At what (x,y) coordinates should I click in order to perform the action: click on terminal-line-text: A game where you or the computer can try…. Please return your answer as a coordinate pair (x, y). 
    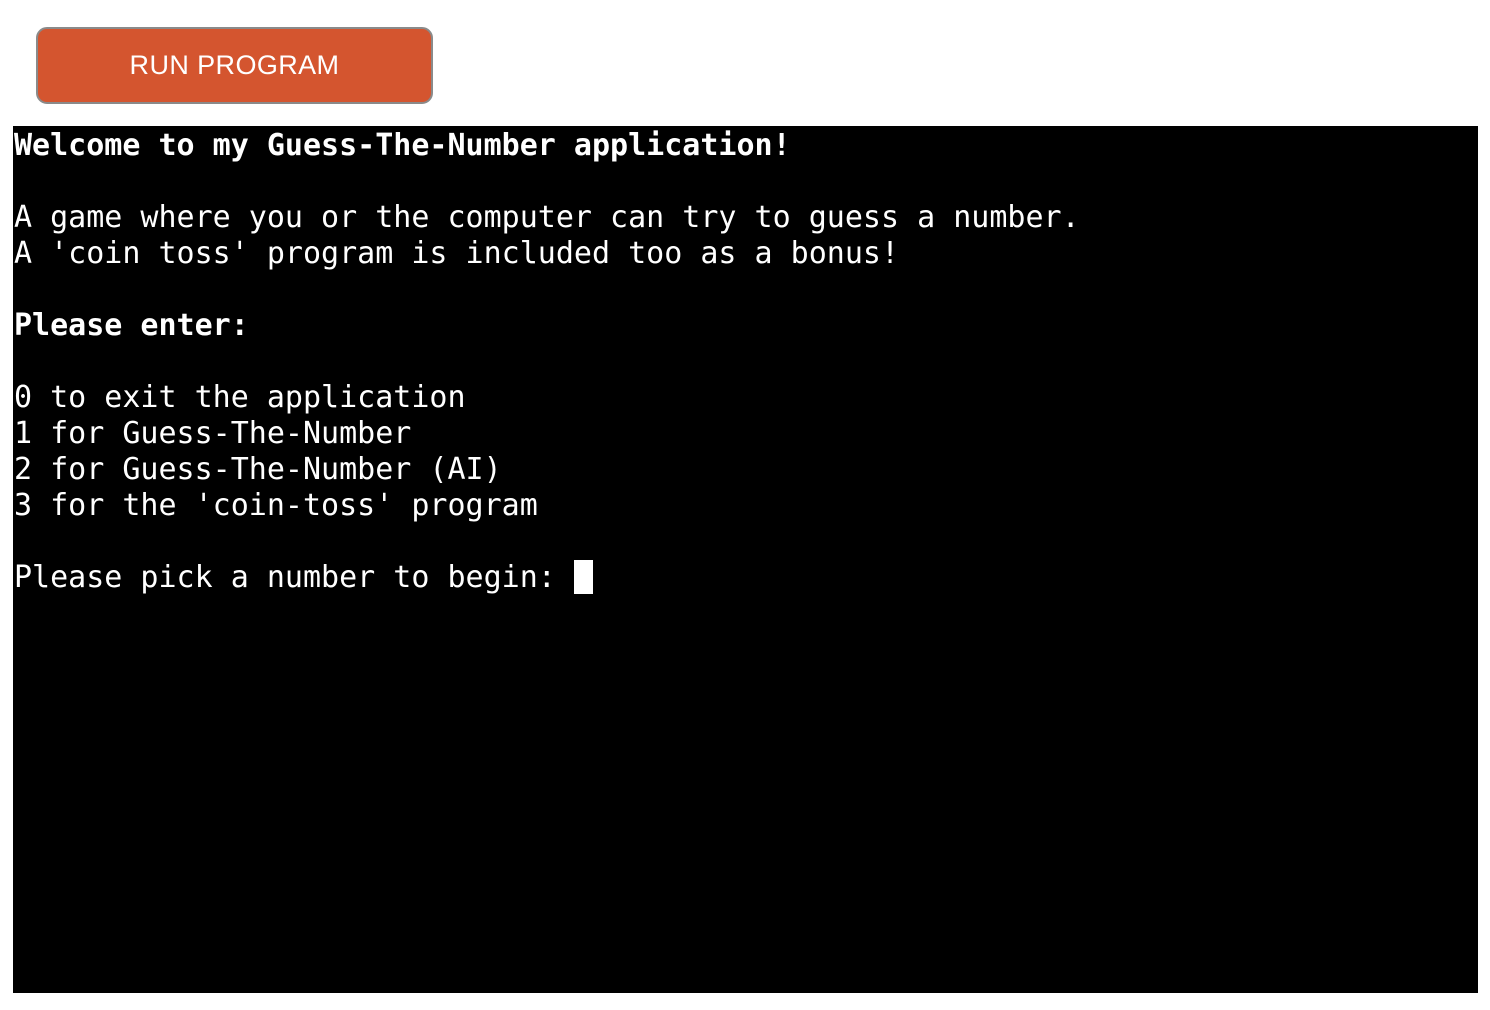
    Looking at the image, I should click on (547, 217).